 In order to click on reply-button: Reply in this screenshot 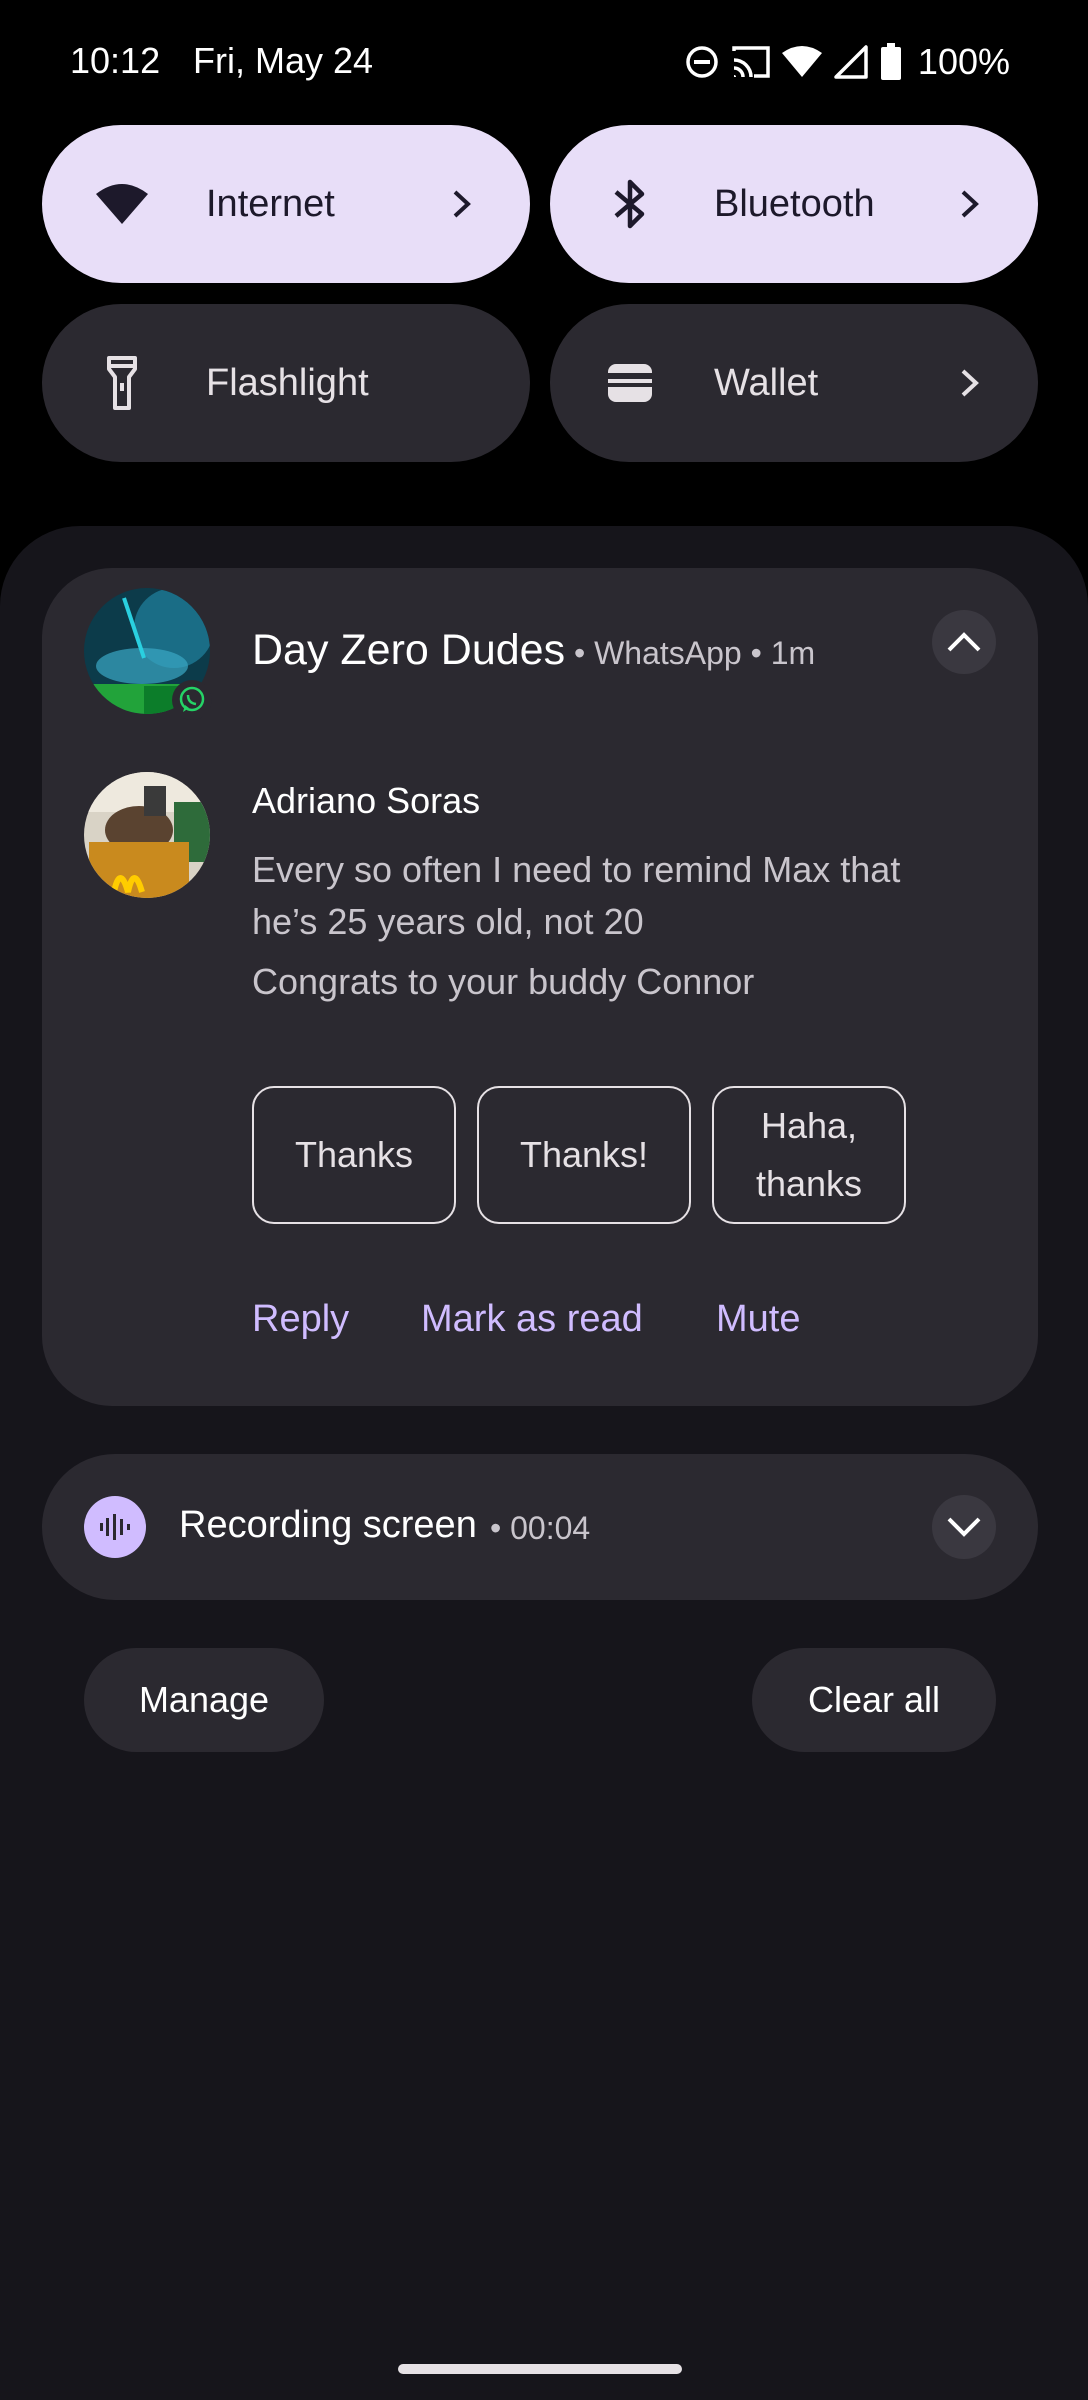, I will do `click(300, 1319)`.